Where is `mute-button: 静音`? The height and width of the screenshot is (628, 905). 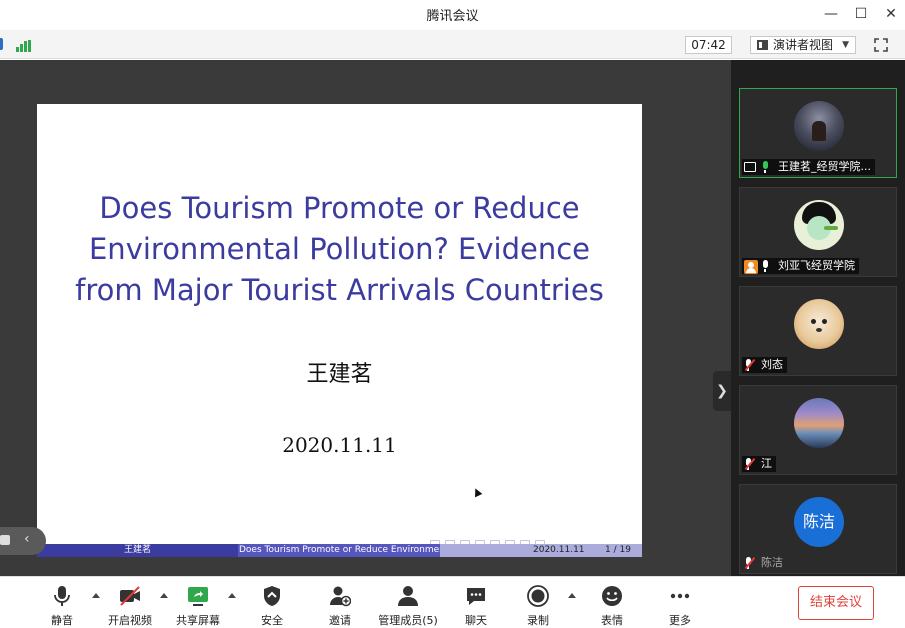 mute-button: 静音 is located at coordinates (62, 604).